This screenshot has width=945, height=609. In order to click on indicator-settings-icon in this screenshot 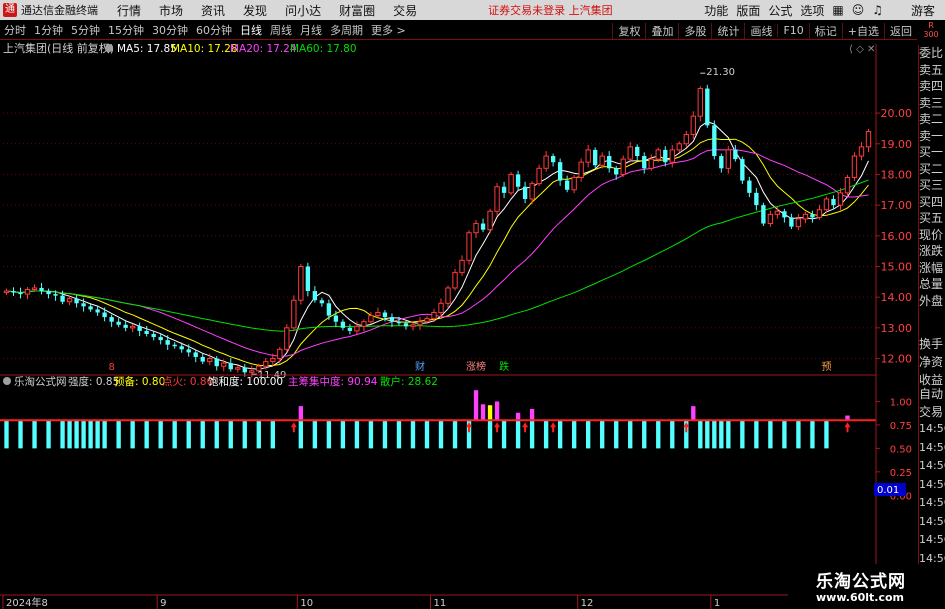, I will do `click(109, 48)`.